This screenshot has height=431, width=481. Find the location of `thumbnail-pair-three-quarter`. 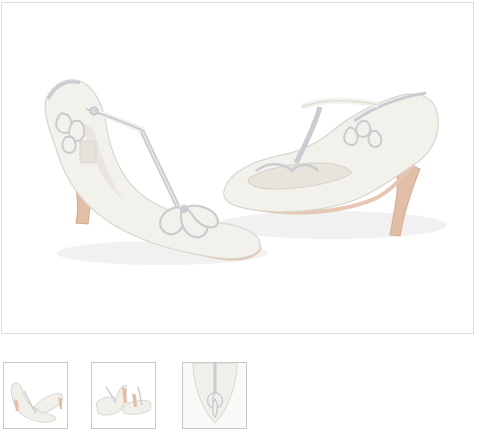

thumbnail-pair-three-quarter is located at coordinates (35, 395).